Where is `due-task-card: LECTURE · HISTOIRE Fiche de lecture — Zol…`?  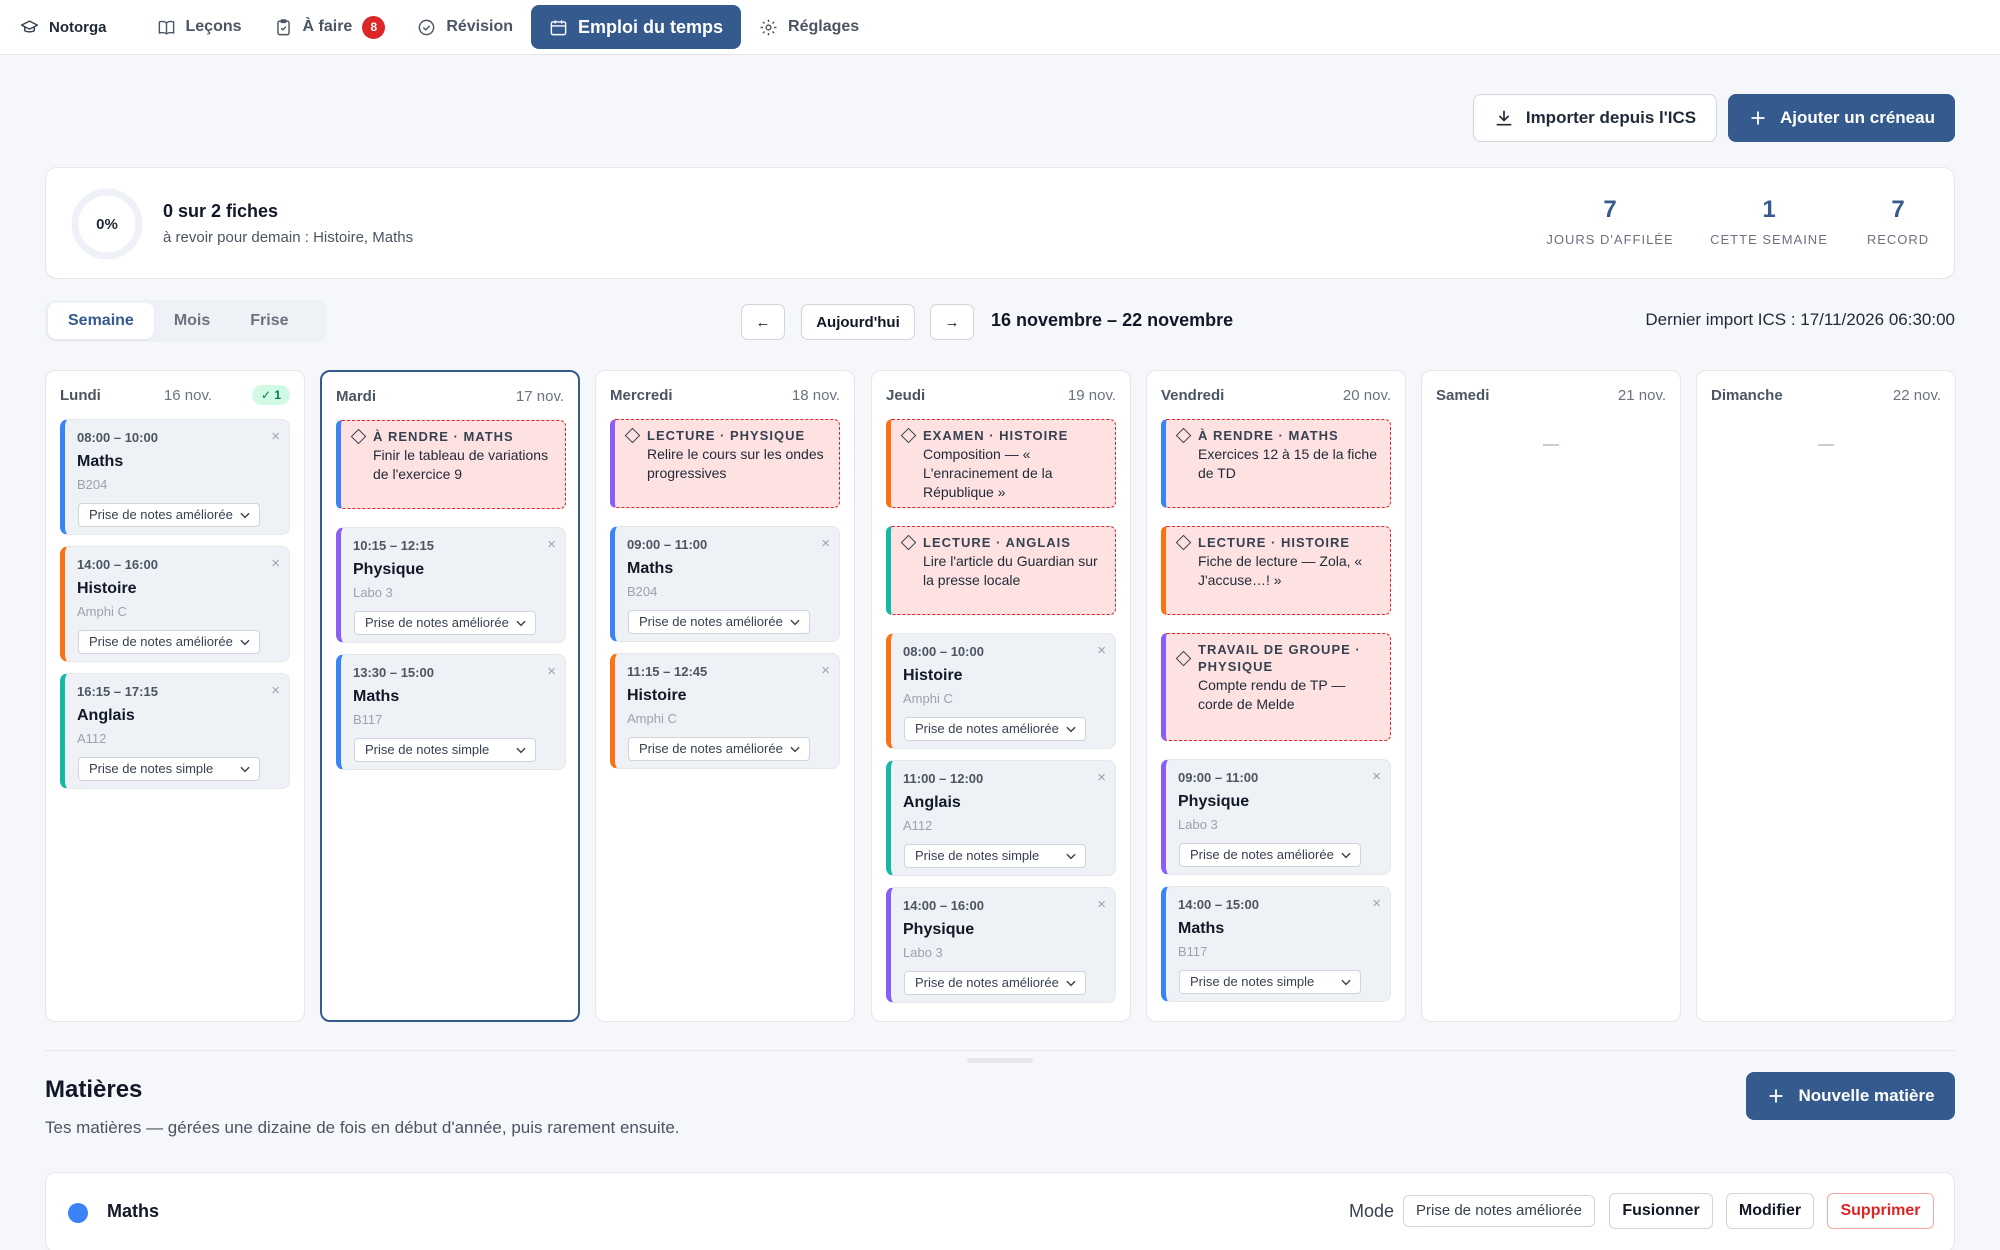
due-task-card: LECTURE · HISTOIRE Fiche de lecture — Zol… is located at coordinates (1276, 570).